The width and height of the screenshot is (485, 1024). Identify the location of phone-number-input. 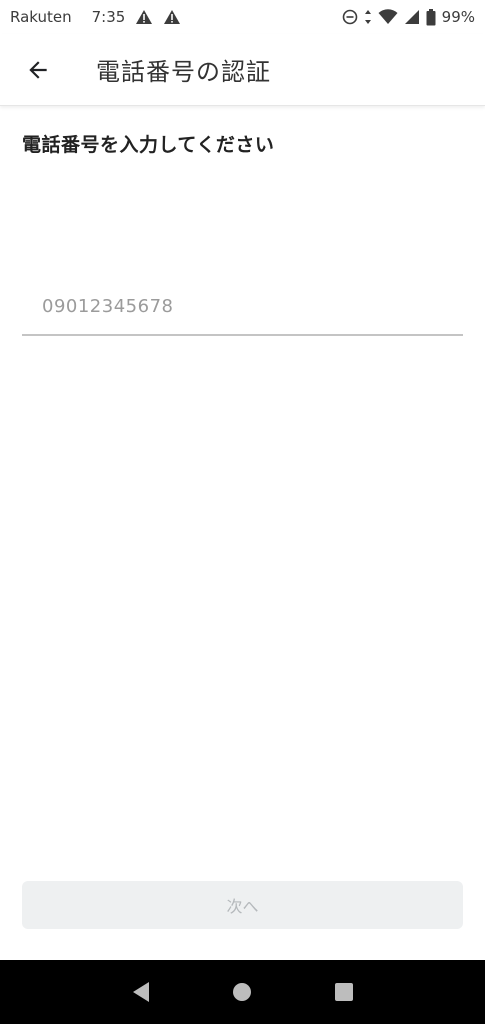
(242, 312).